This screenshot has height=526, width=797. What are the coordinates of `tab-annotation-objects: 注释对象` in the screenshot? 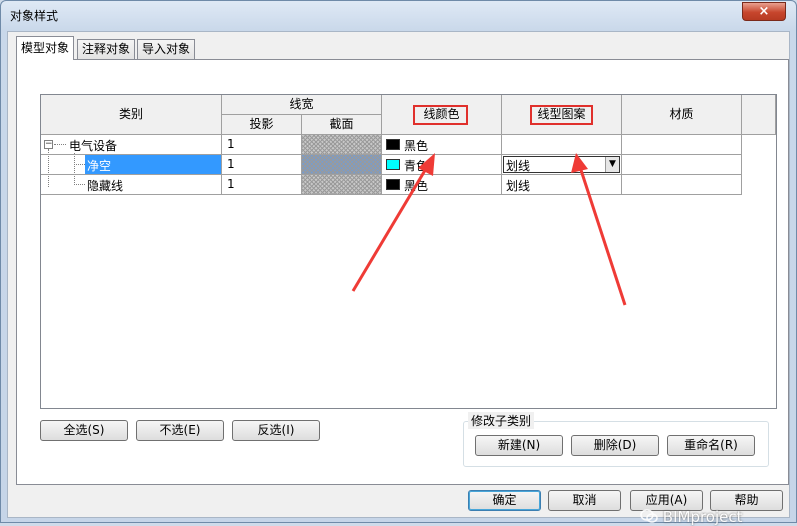 It's located at (106, 49).